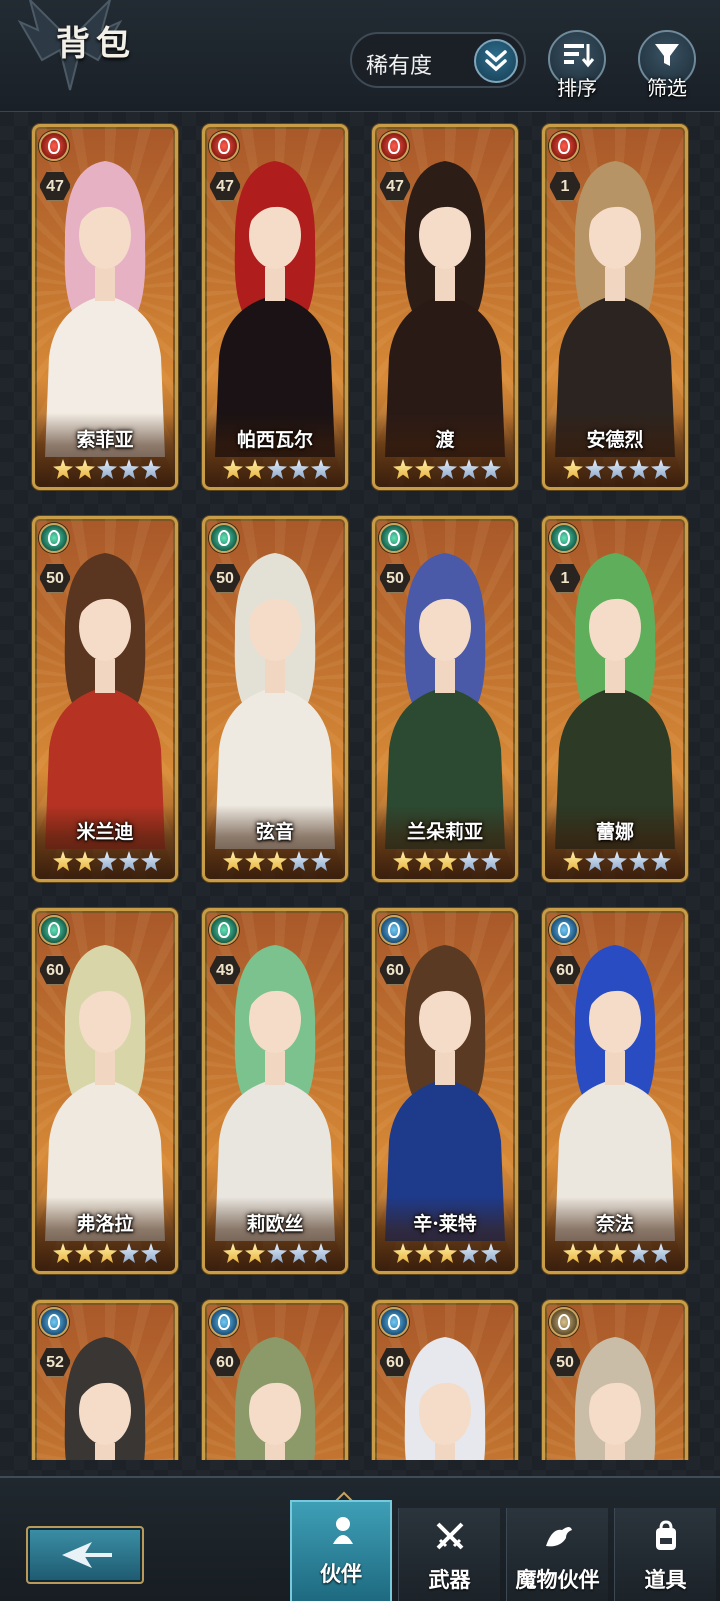  I want to click on character-card: 50, so click(615, 1380).